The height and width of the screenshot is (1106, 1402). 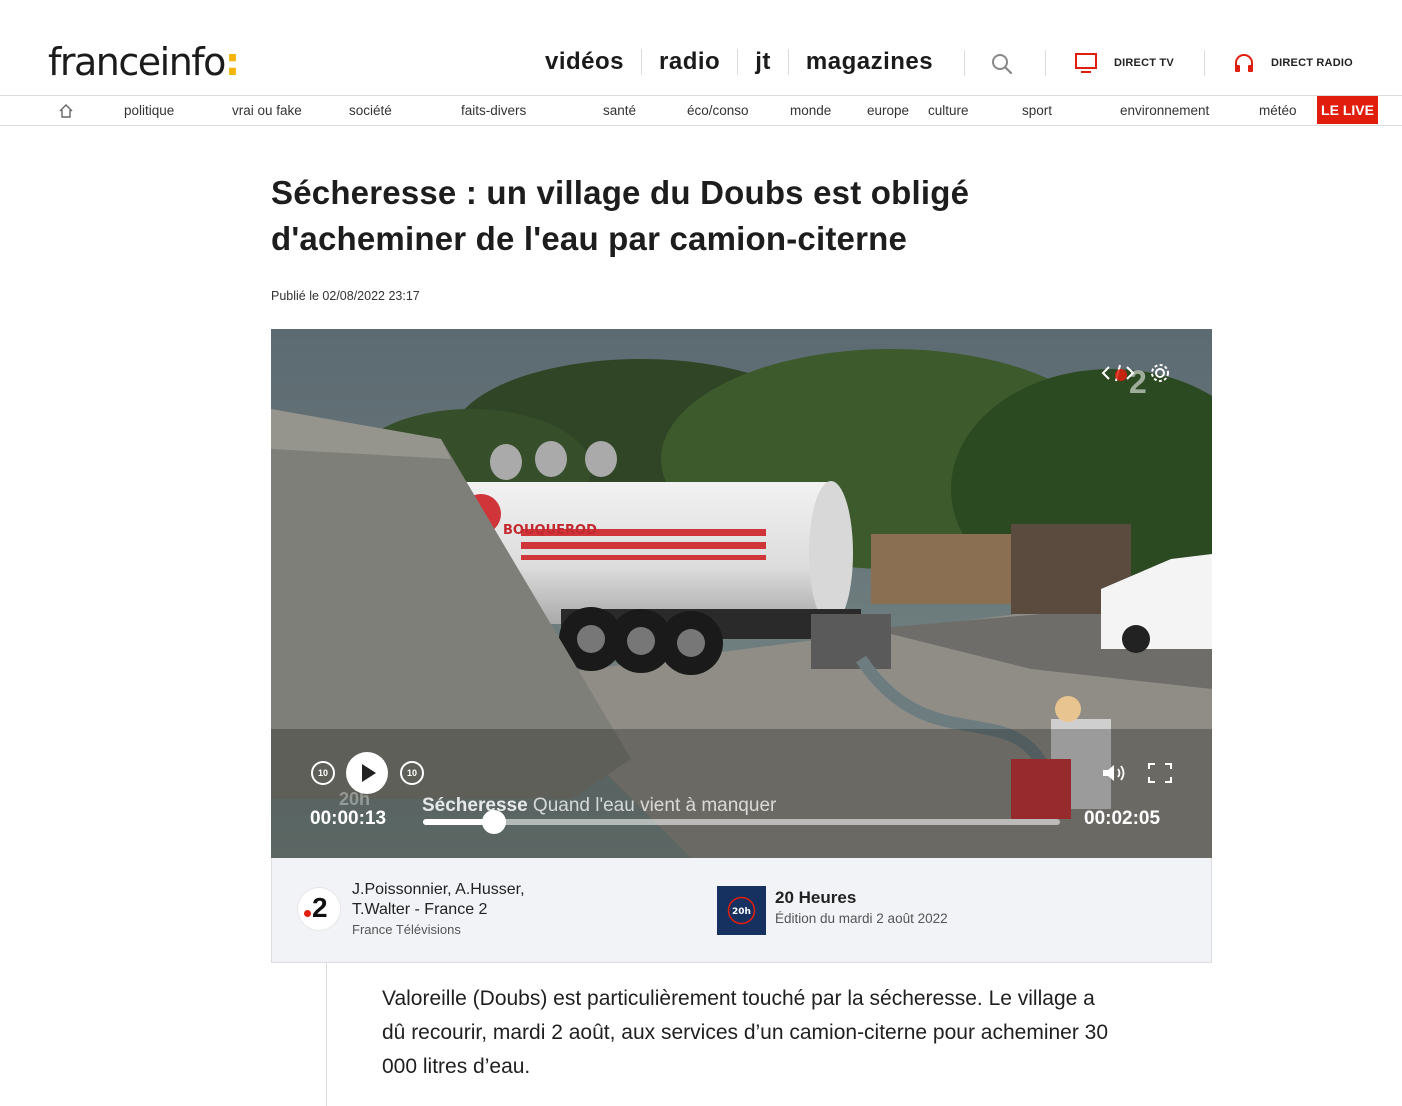 I want to click on direct-tv-label: DIRECT TV, so click(x=1144, y=63).